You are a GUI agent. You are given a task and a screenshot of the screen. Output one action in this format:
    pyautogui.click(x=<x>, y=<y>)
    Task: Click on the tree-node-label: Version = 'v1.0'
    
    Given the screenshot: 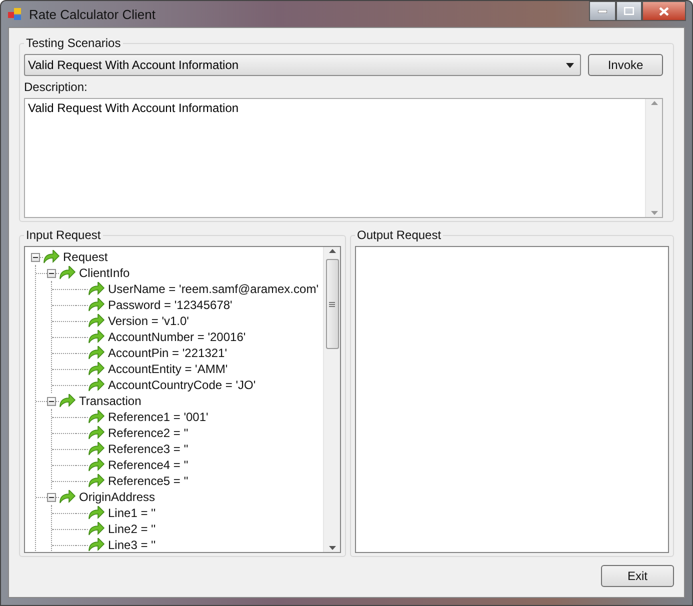 What is the action you would take?
    pyautogui.click(x=148, y=321)
    